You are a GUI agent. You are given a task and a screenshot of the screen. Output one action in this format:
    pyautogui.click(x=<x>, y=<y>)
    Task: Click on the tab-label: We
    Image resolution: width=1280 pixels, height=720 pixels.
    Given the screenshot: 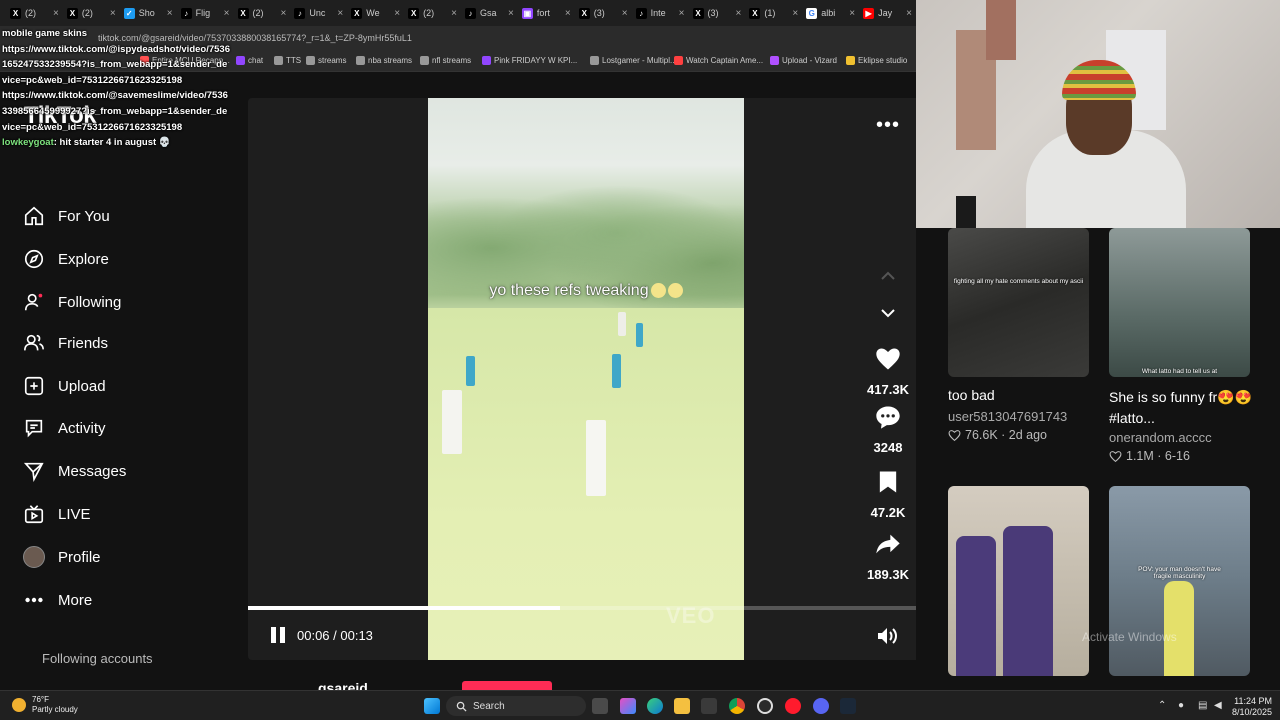 What is the action you would take?
    pyautogui.click(x=373, y=13)
    